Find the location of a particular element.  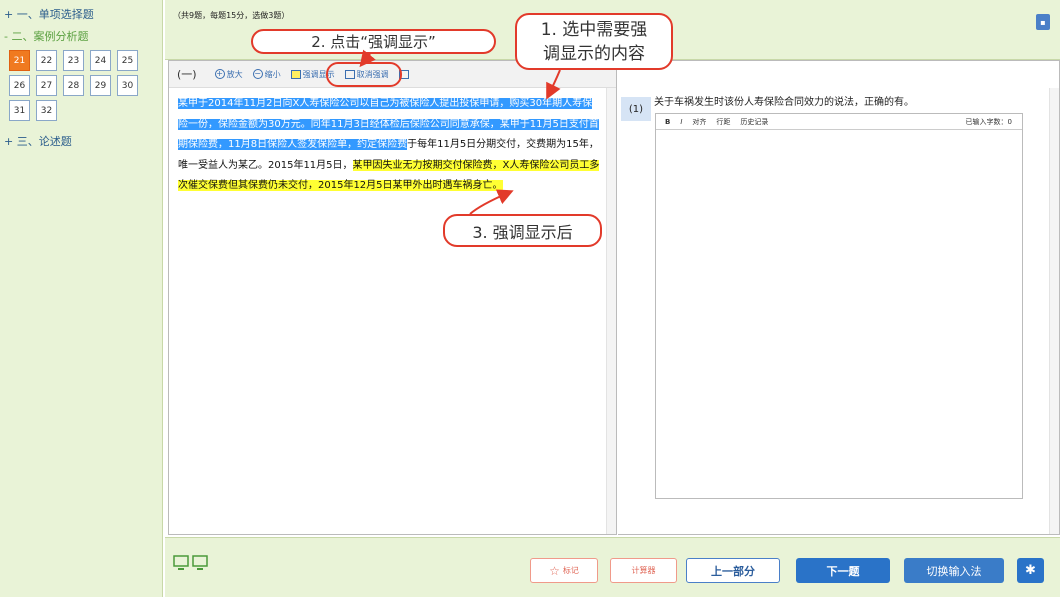

question-scrollbar is located at coordinates (1054, 311).